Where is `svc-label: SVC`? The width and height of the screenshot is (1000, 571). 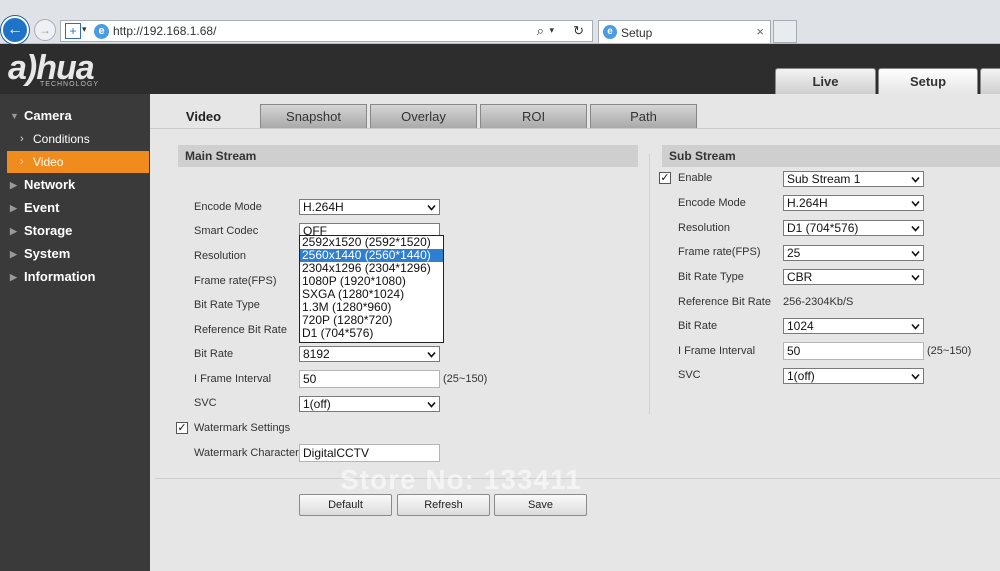 svc-label: SVC is located at coordinates (205, 403).